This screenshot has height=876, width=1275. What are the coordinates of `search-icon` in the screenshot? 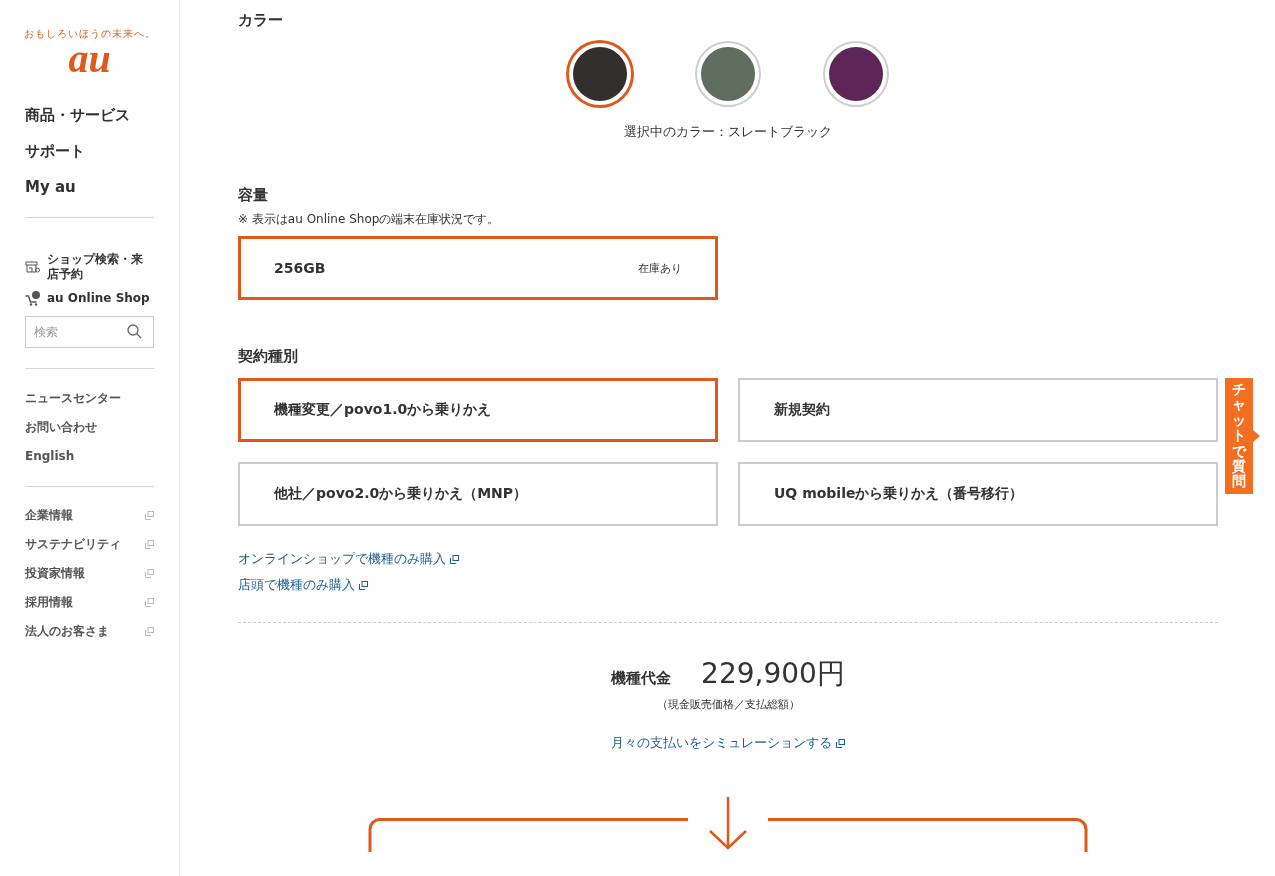 It's located at (134, 331).